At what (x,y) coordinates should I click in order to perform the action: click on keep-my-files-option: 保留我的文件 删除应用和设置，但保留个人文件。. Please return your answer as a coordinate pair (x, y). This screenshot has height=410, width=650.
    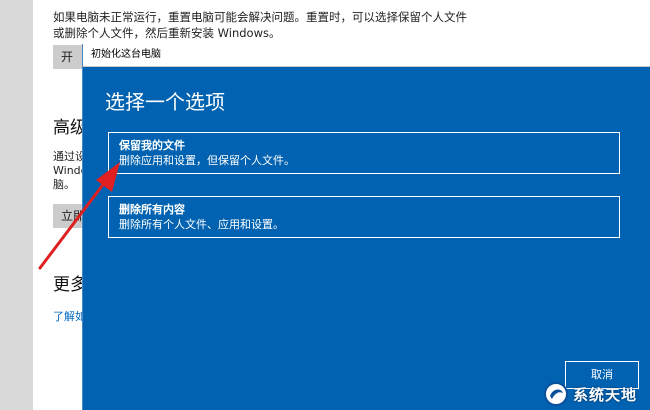
    Looking at the image, I should click on (364, 153).